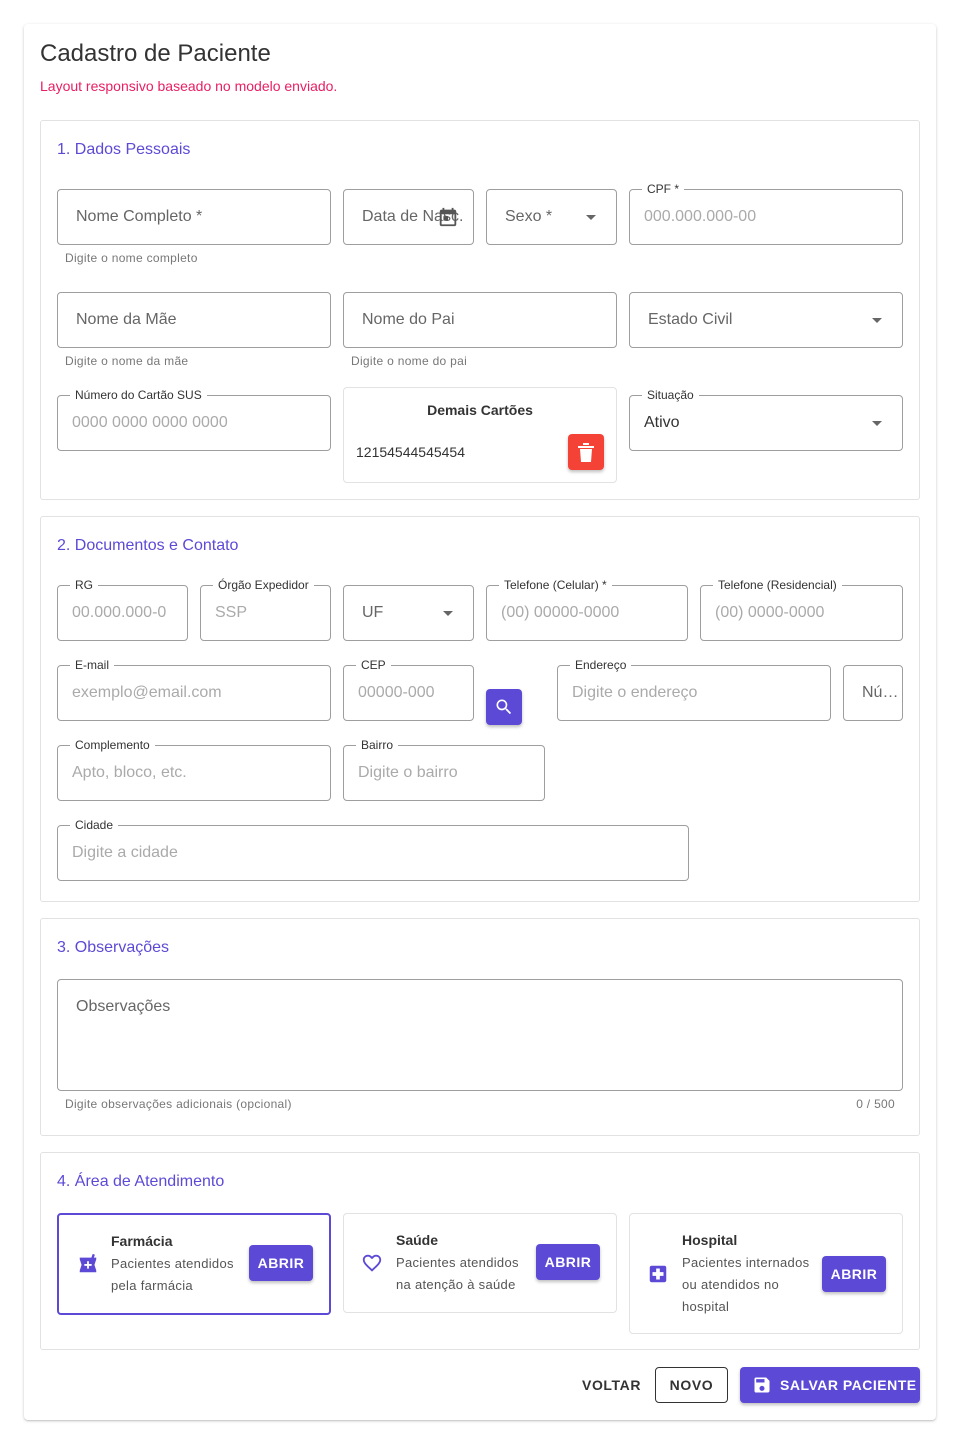 This screenshot has width=960, height=1444. What do you see at coordinates (178, 1104) in the screenshot?
I see `observacoes-hint: Digite observações adicionais (opcional)` at bounding box center [178, 1104].